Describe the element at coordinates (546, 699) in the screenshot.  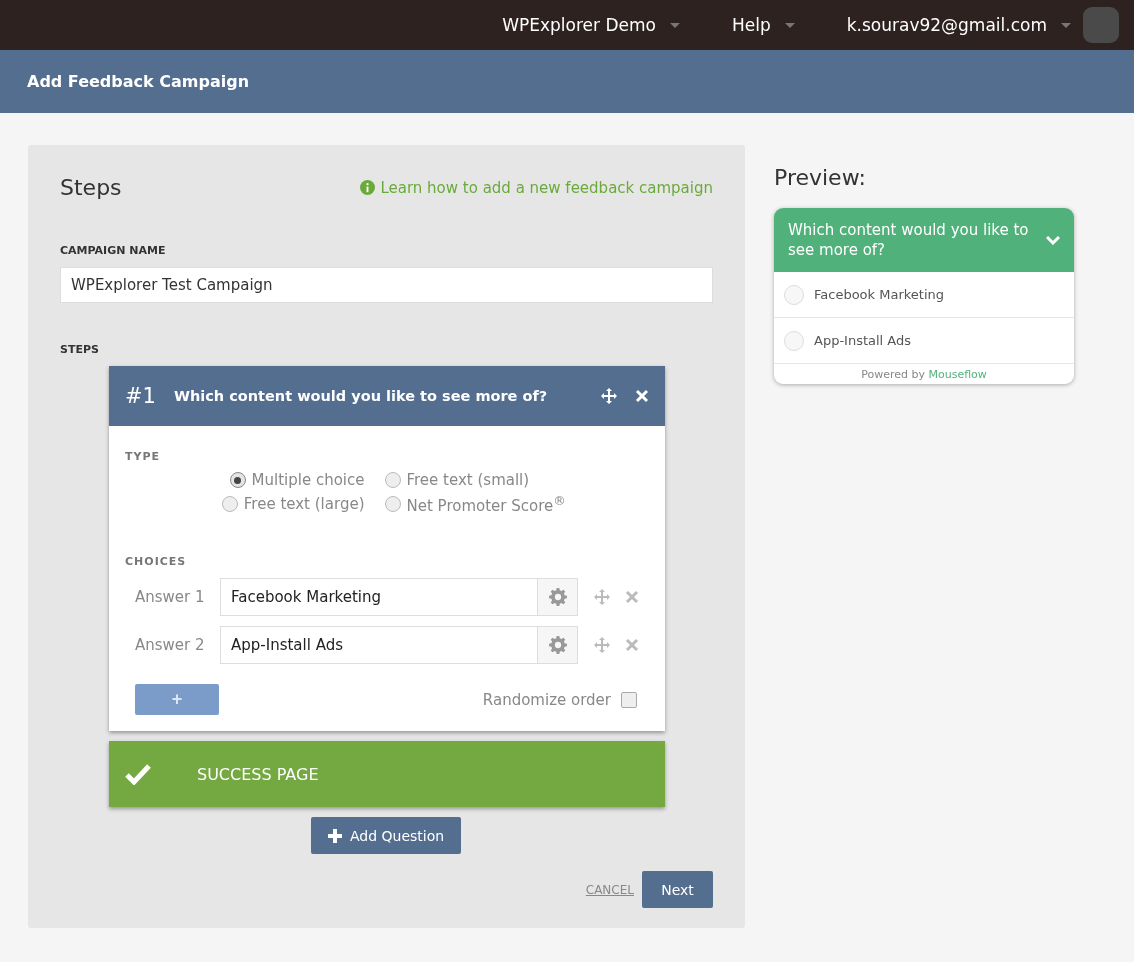
I see `randomize-label: Randomize order` at that location.